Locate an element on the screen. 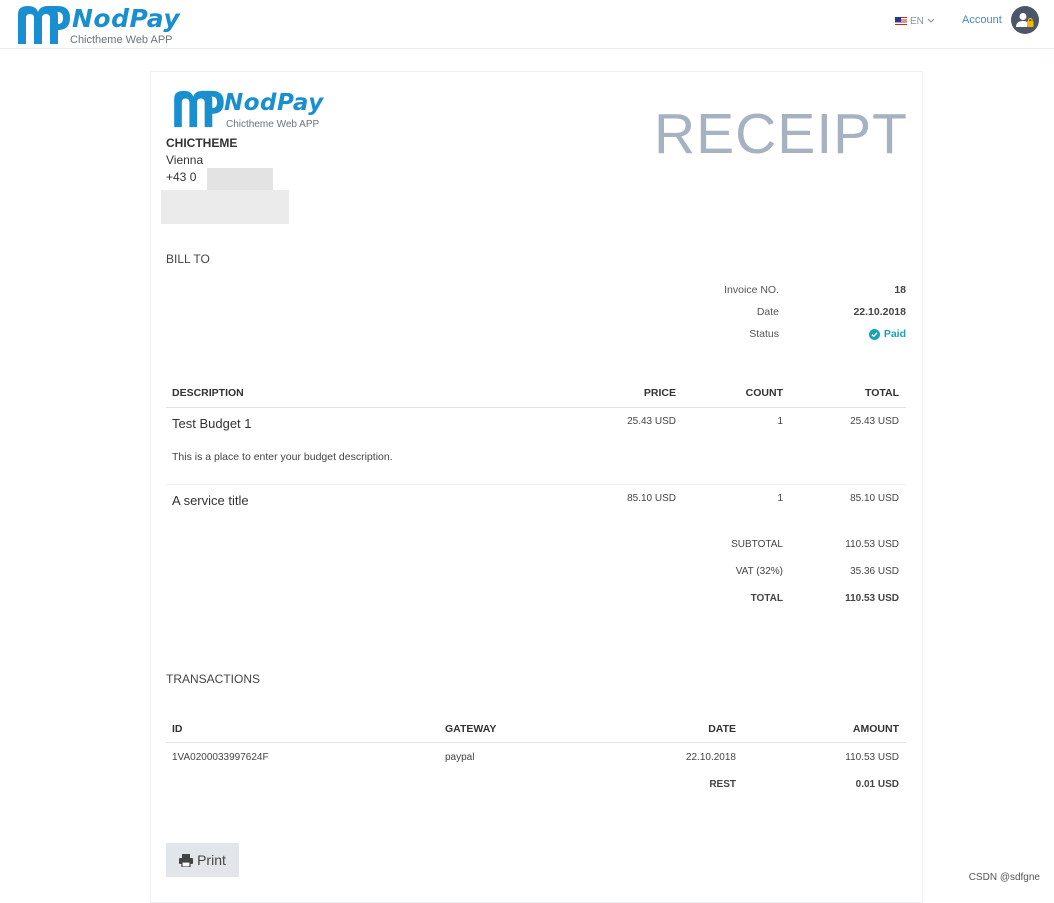  column-description: DESCRIPTION is located at coordinates (208, 393).